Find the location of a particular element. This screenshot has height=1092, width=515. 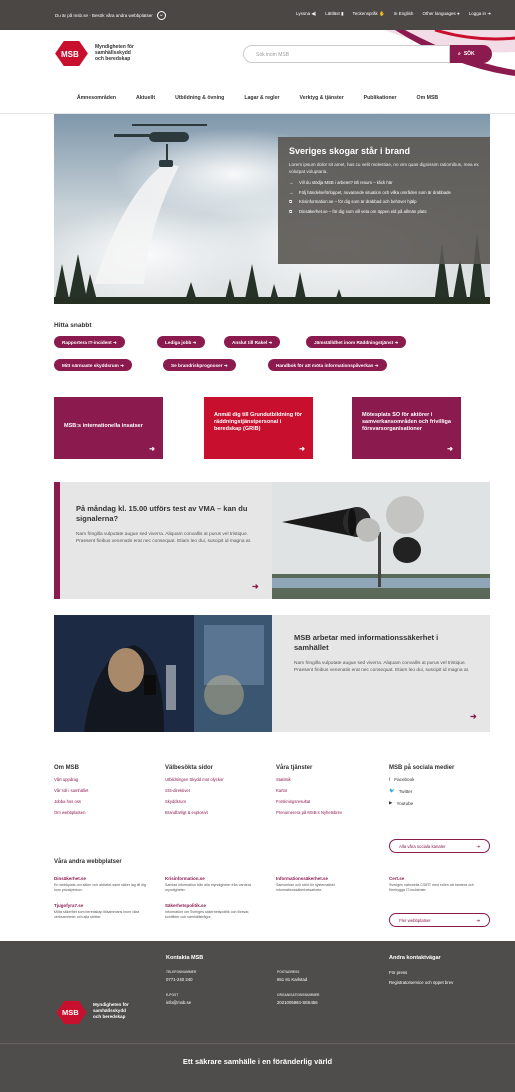

hero-title: Sveriges skogar står i brand is located at coordinates (350, 151).